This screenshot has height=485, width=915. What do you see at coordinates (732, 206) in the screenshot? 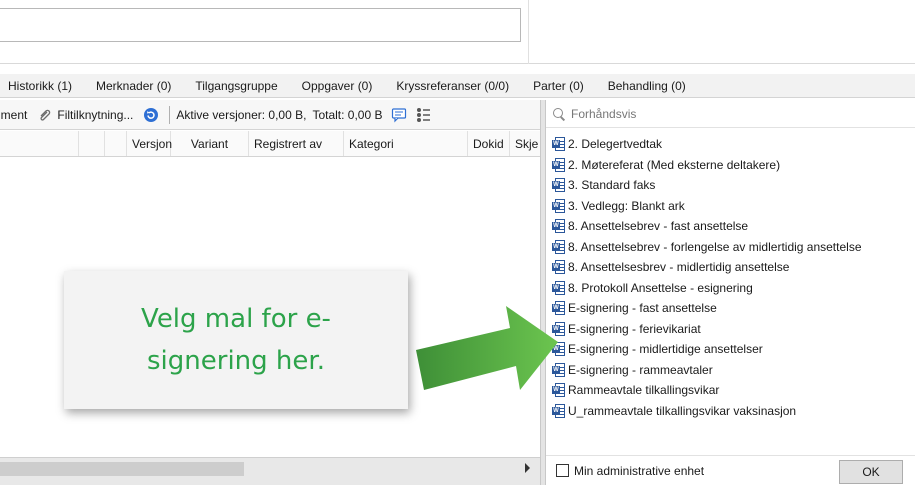
I see `template-item: W 3. Vedlegg: Blankt ark` at bounding box center [732, 206].